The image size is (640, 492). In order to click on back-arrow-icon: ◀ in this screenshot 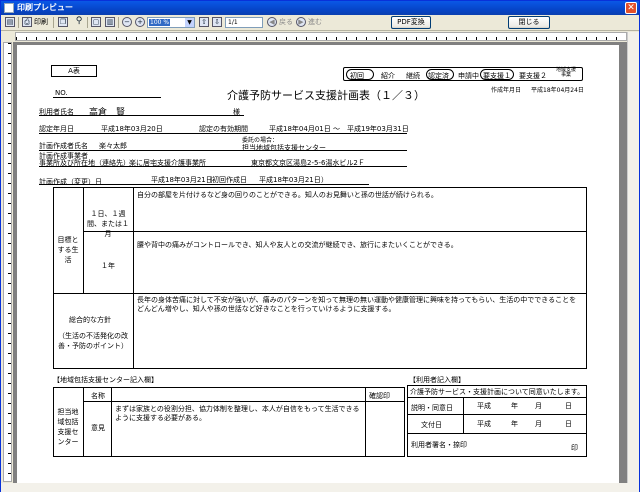, I will do `click(272, 22)`.